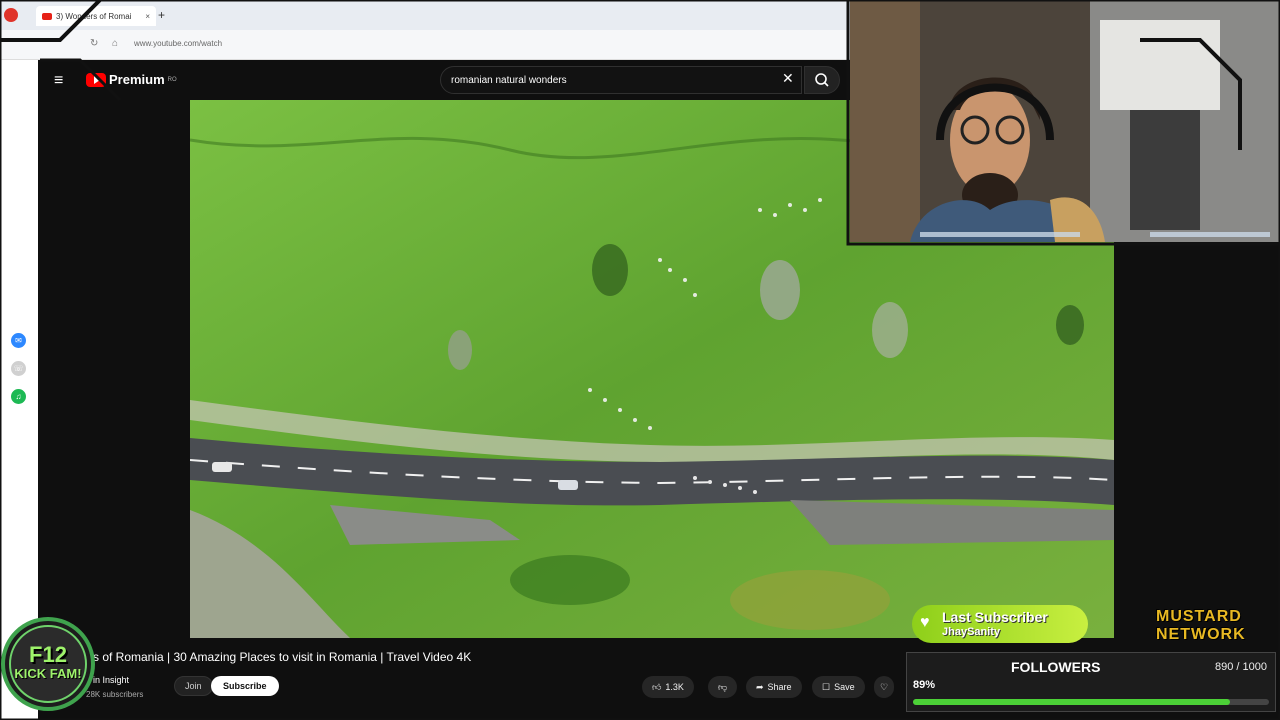  I want to click on browser-logo-icon, so click(11, 15).